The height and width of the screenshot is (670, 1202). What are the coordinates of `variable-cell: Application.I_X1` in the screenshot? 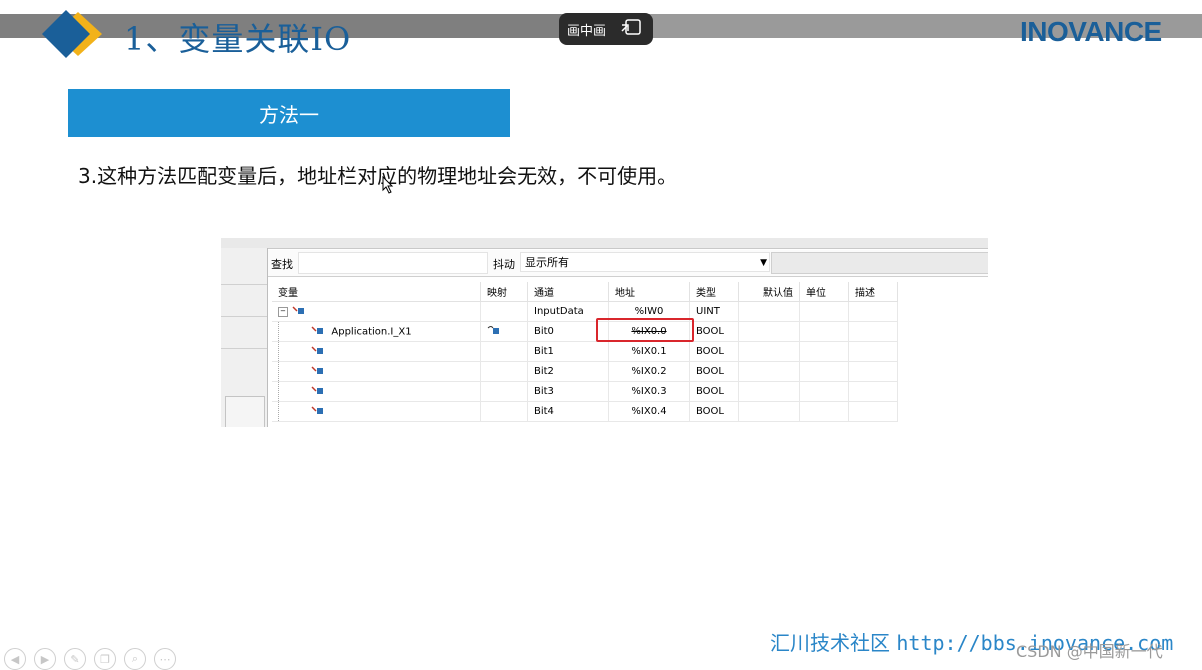 It's located at (376, 331).